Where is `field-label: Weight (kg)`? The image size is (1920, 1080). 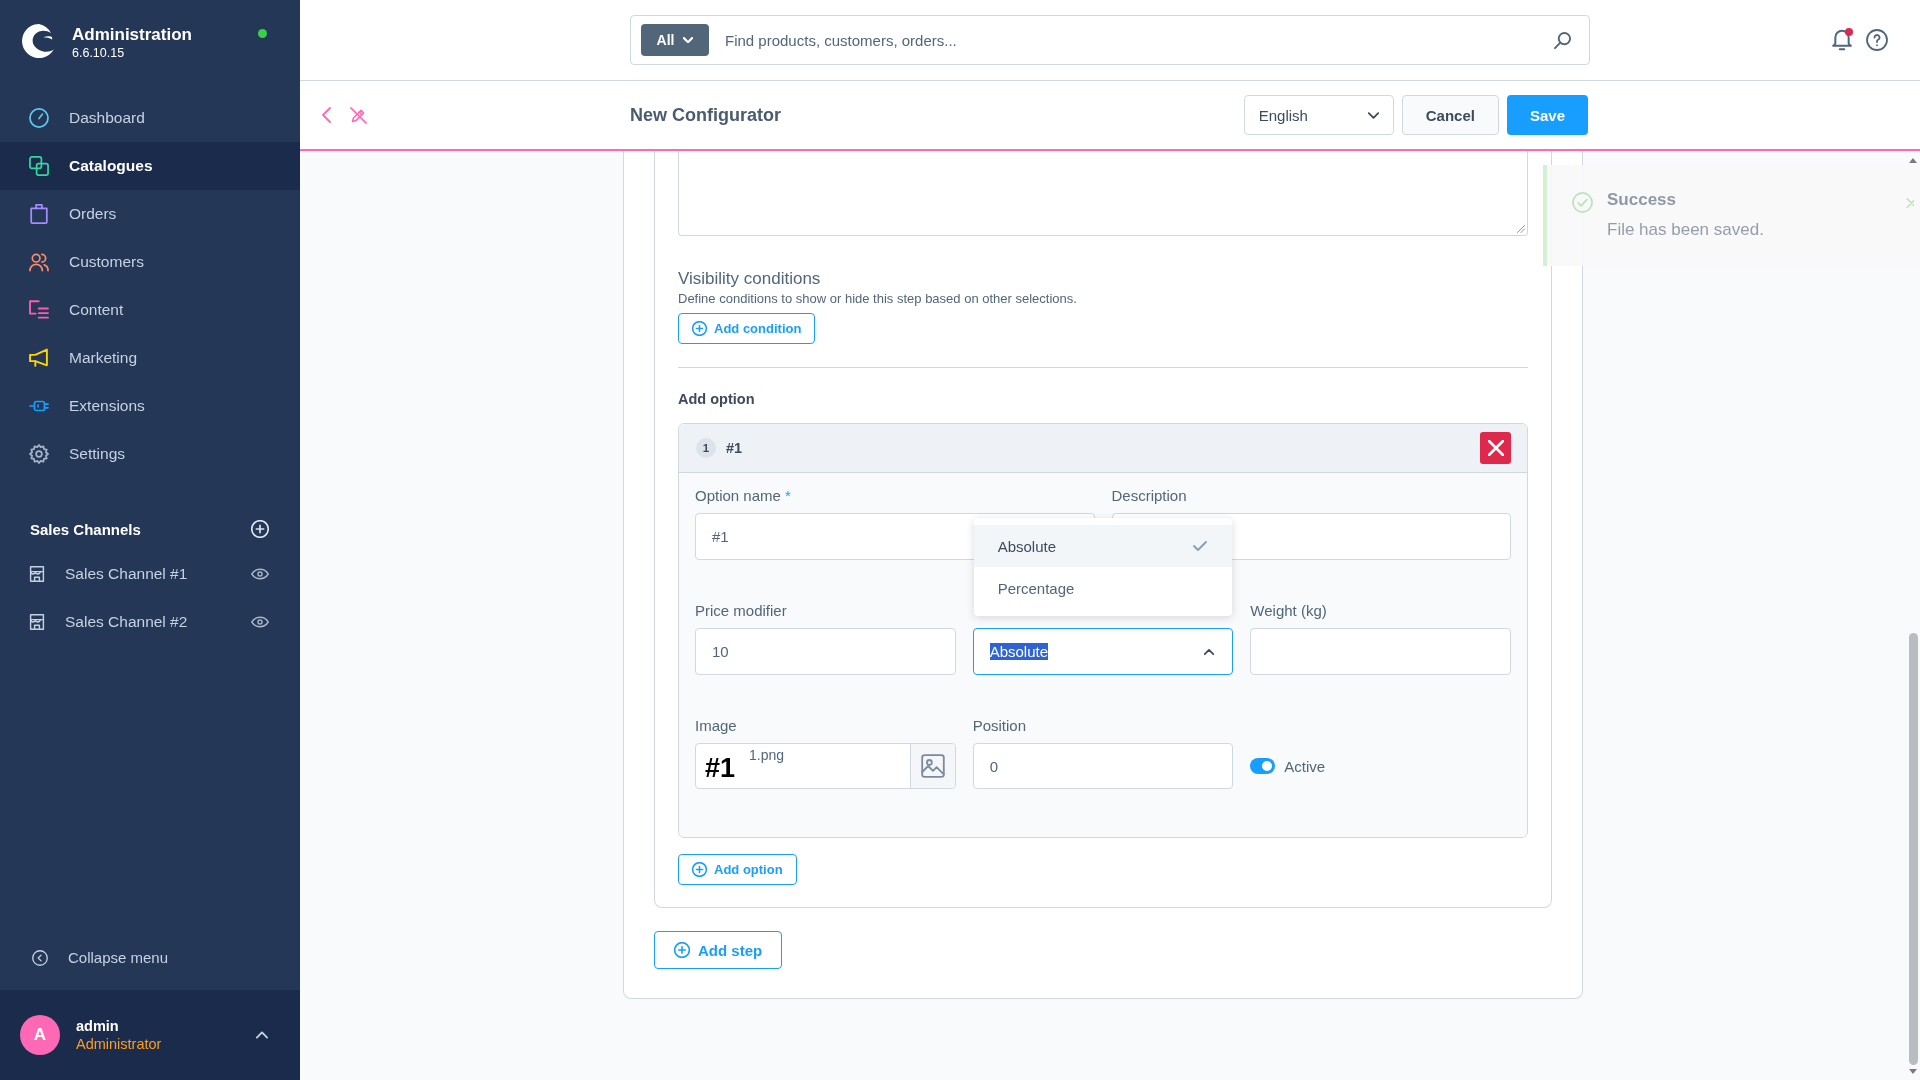 field-label: Weight (kg) is located at coordinates (1289, 611).